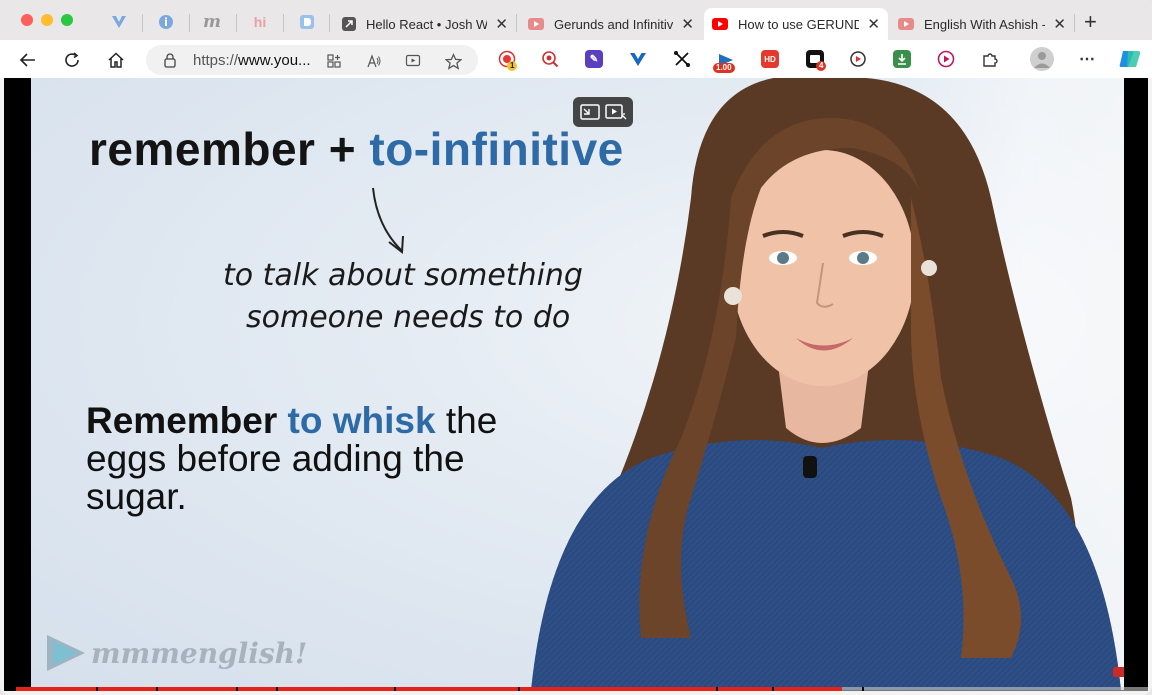 The image size is (1152, 695). I want to click on external-link-icon, so click(349, 24).